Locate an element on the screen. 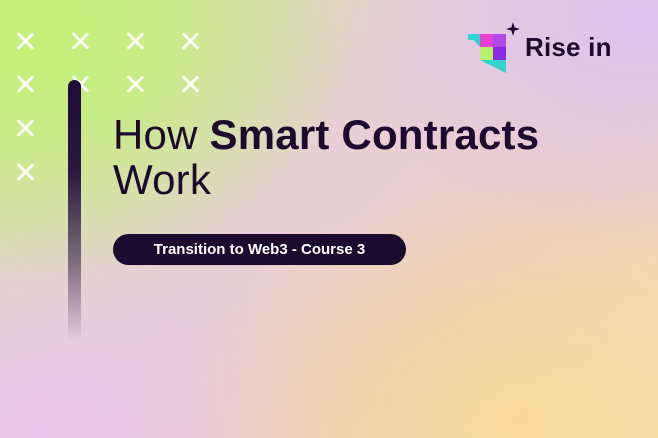 The height and width of the screenshot is (438, 658). title-line-2: Work is located at coordinates (162, 179).